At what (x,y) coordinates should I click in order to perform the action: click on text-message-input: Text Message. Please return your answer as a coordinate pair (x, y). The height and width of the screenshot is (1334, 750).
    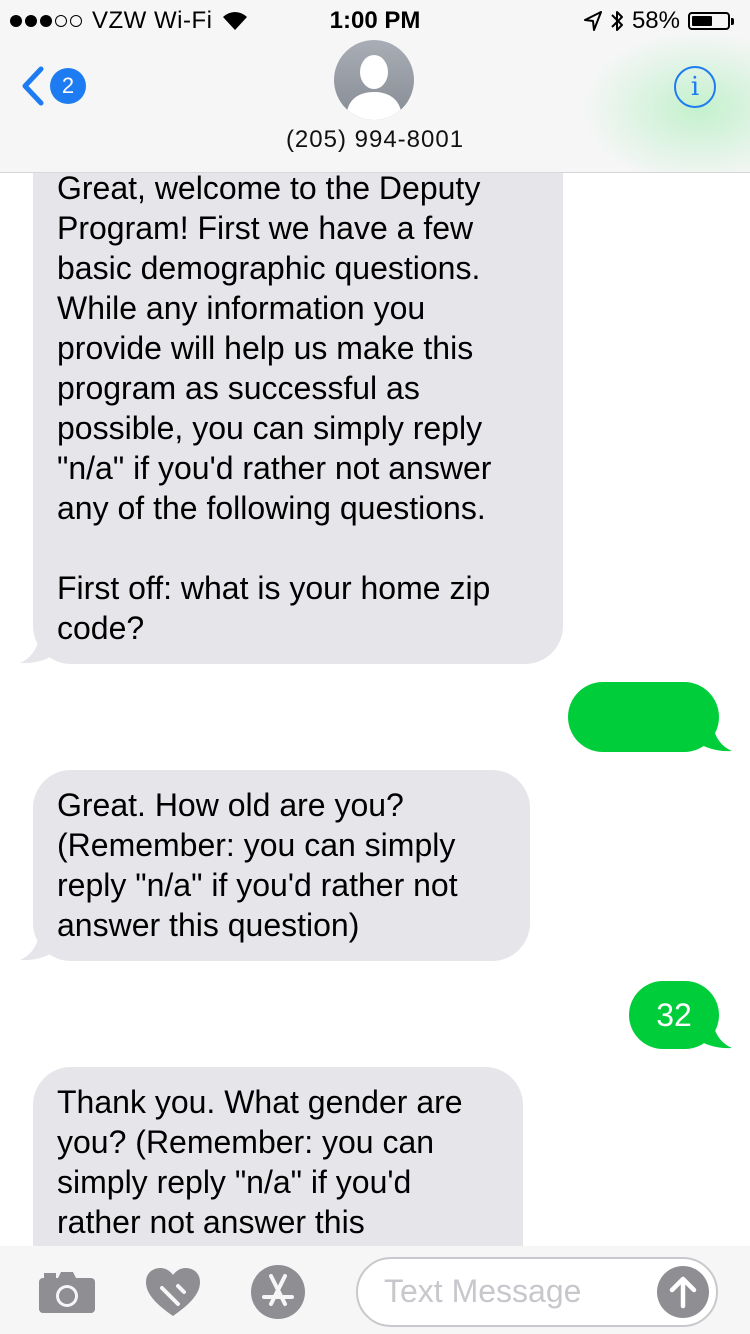
    Looking at the image, I should click on (537, 1292).